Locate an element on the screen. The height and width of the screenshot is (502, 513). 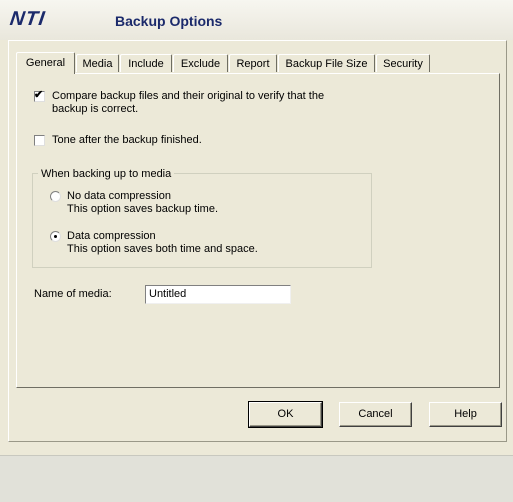
cancel-button: Cancel is located at coordinates (375, 414).